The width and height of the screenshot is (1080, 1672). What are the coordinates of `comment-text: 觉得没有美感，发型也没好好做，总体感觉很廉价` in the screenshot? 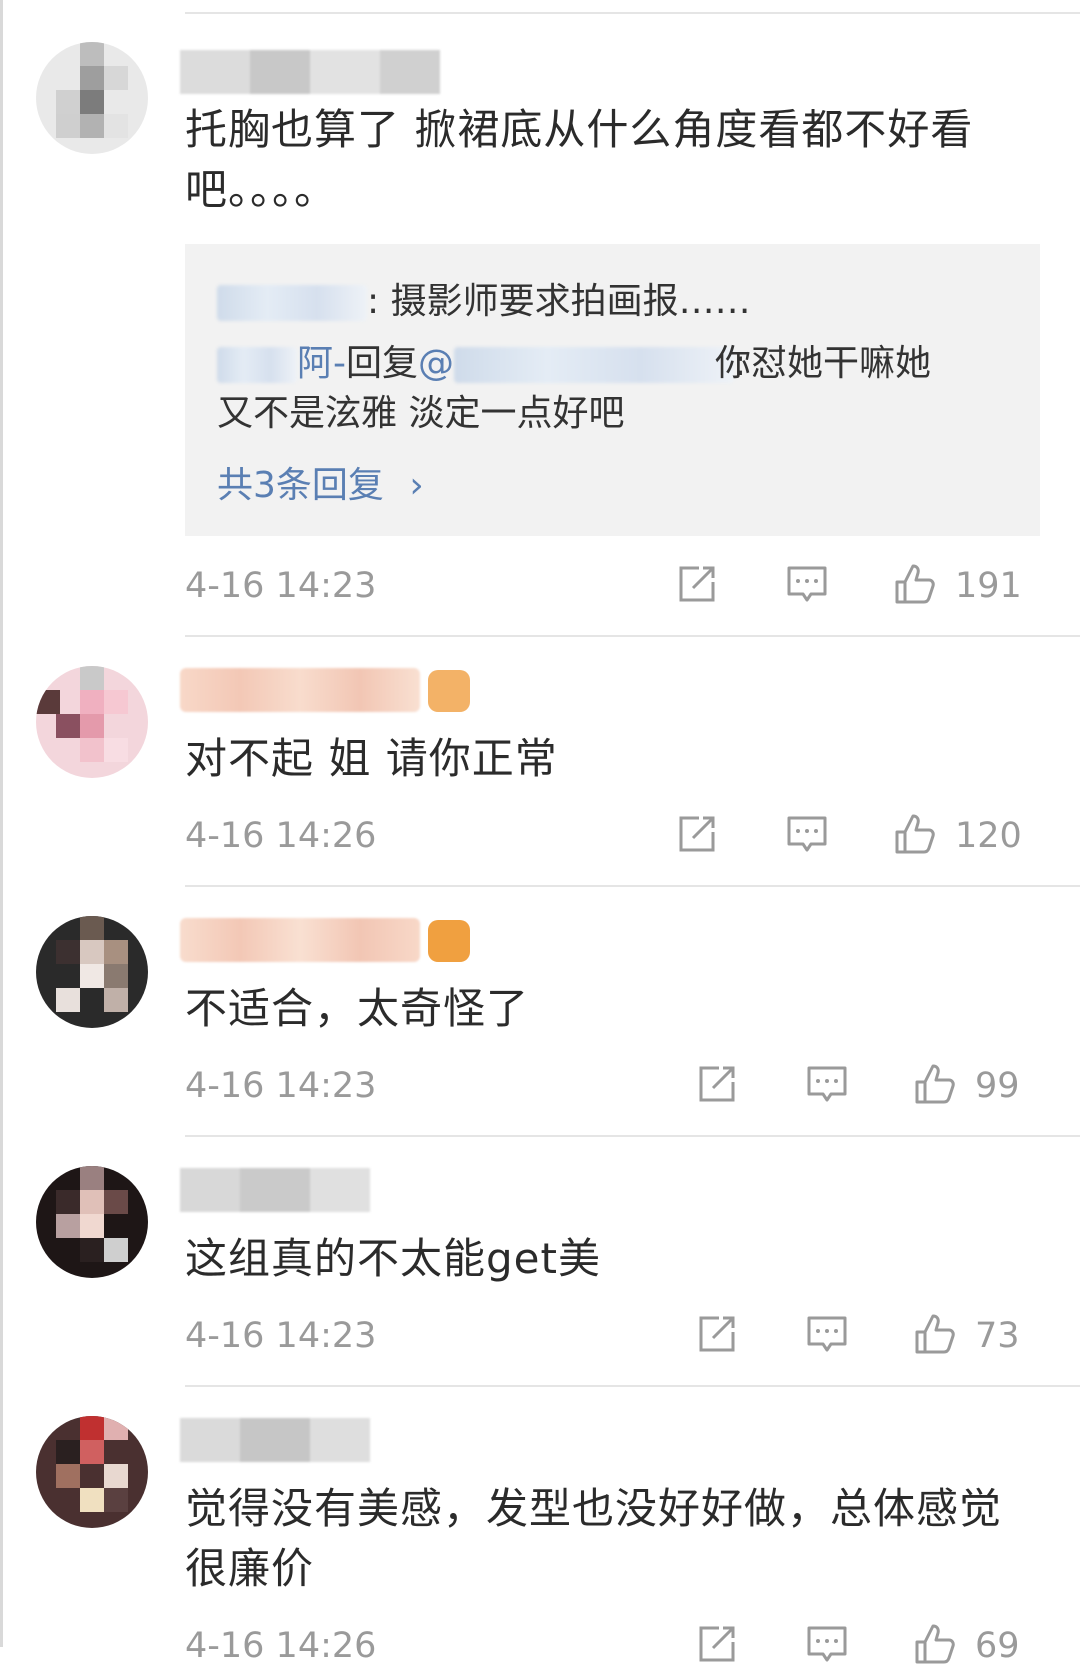 It's located at (594, 1538).